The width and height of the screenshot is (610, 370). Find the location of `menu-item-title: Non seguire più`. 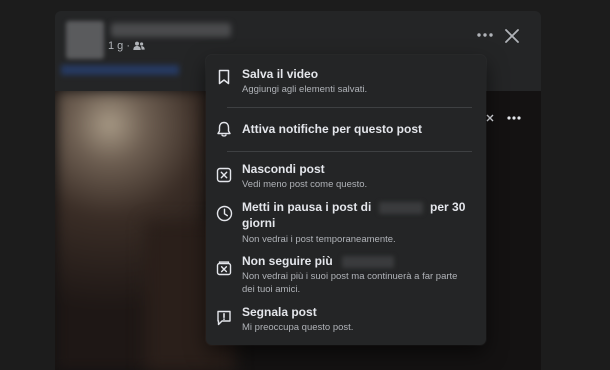

menu-item-title: Non seguire più is located at coordinates (318, 261).